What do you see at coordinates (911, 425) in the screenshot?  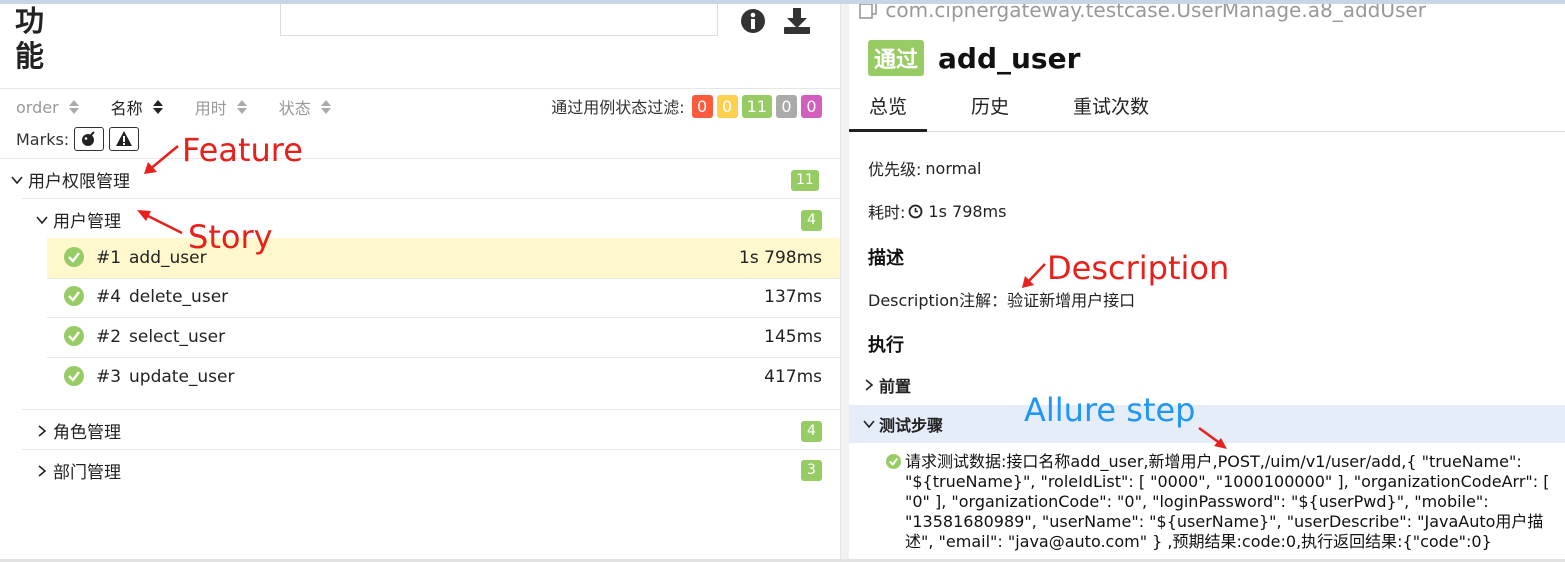 I see `test-steps-label: 测试步骤` at bounding box center [911, 425].